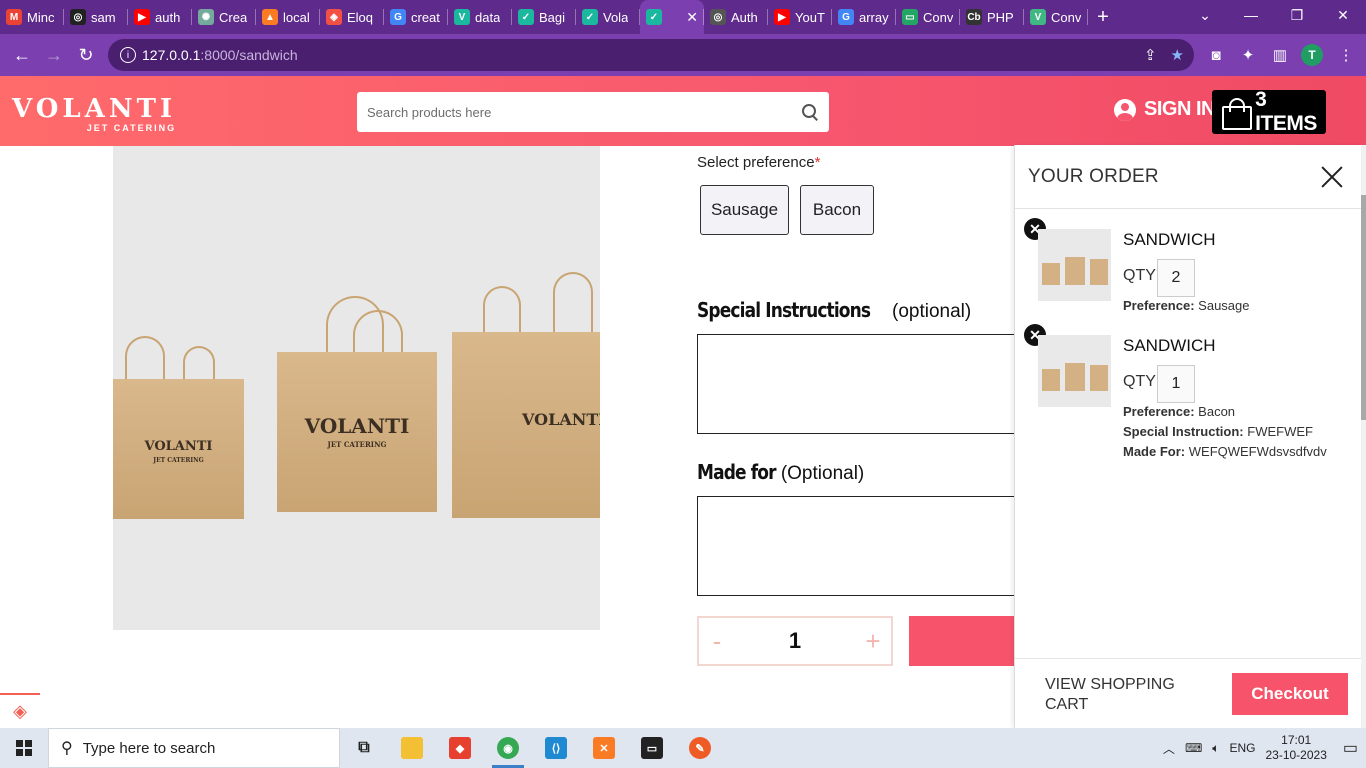 The height and width of the screenshot is (768, 1366). I want to click on forward-icon: →, so click(54, 55).